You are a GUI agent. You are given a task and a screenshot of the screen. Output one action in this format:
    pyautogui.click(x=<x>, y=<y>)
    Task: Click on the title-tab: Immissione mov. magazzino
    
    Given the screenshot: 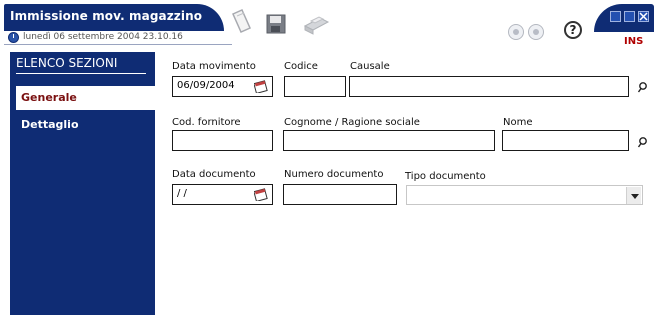 What is the action you would take?
    pyautogui.click(x=114, y=17)
    